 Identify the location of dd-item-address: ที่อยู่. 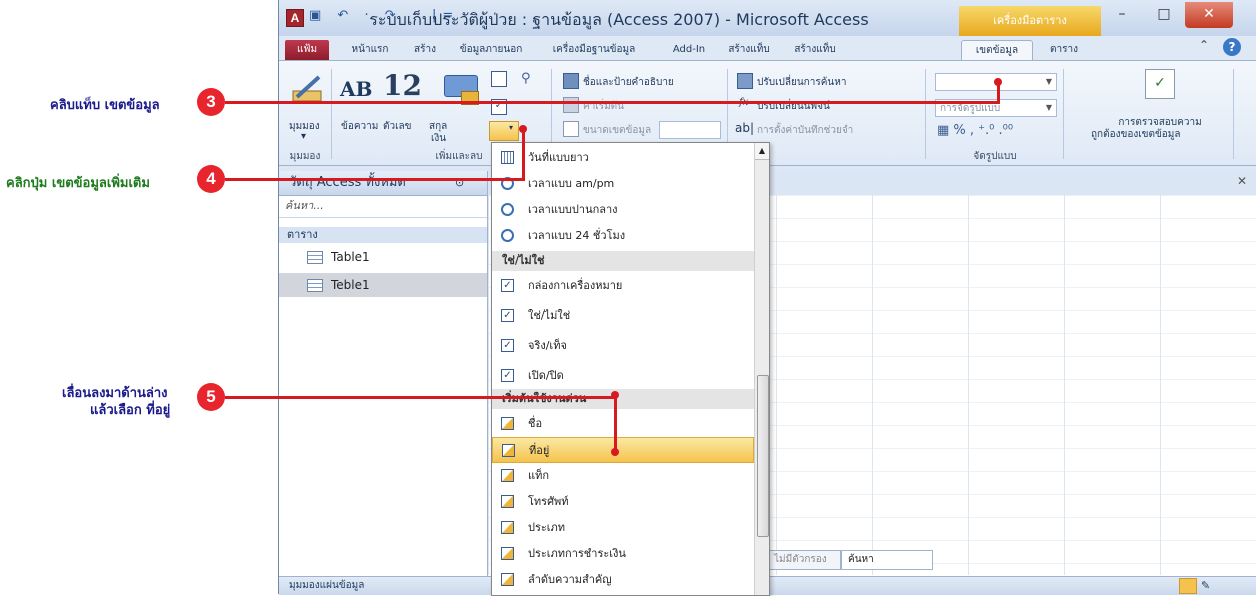
(623, 450).